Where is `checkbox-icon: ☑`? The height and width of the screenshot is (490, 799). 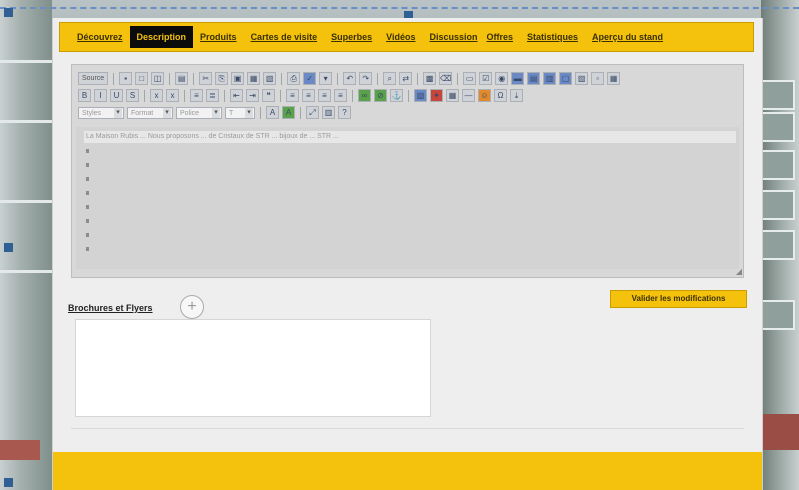
checkbox-icon: ☑ is located at coordinates (486, 78).